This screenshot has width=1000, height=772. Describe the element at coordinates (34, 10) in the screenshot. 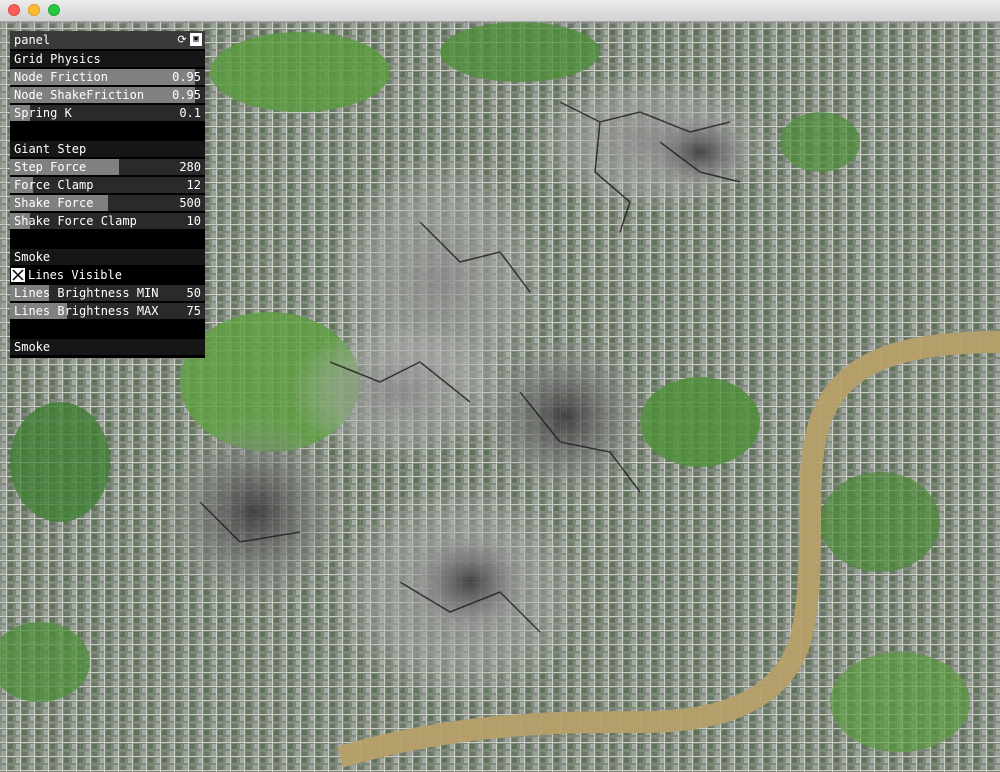

I see `minimize-button` at that location.